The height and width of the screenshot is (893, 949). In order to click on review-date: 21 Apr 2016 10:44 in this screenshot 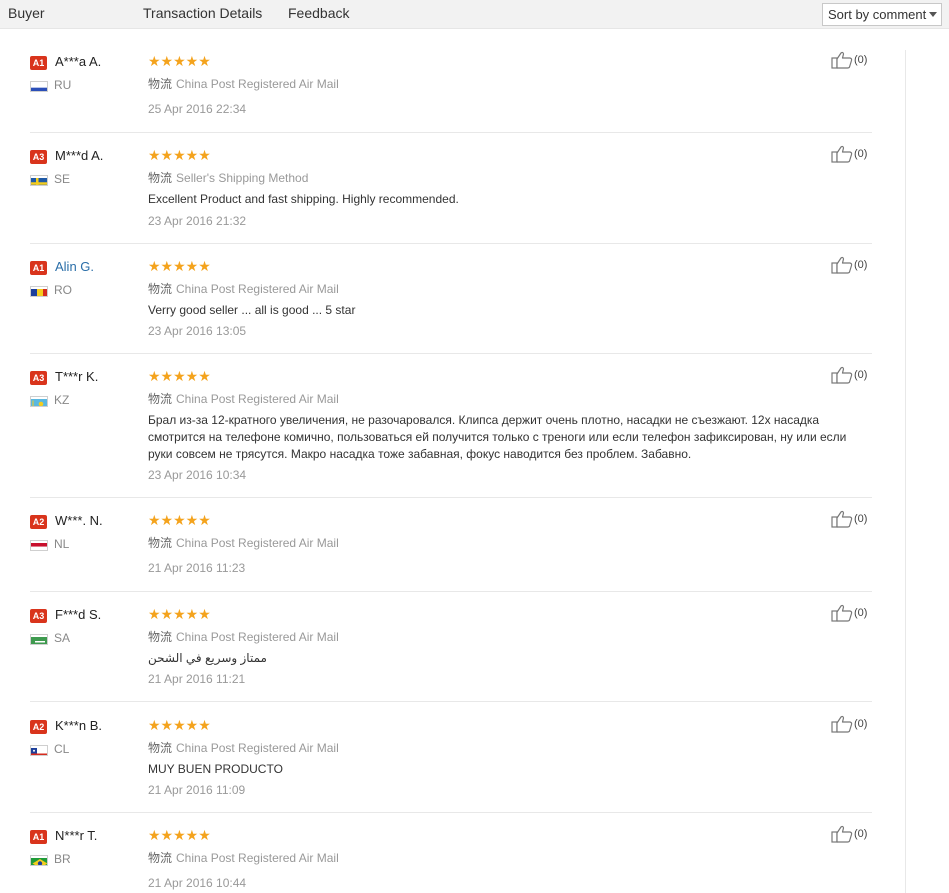, I will do `click(197, 883)`.